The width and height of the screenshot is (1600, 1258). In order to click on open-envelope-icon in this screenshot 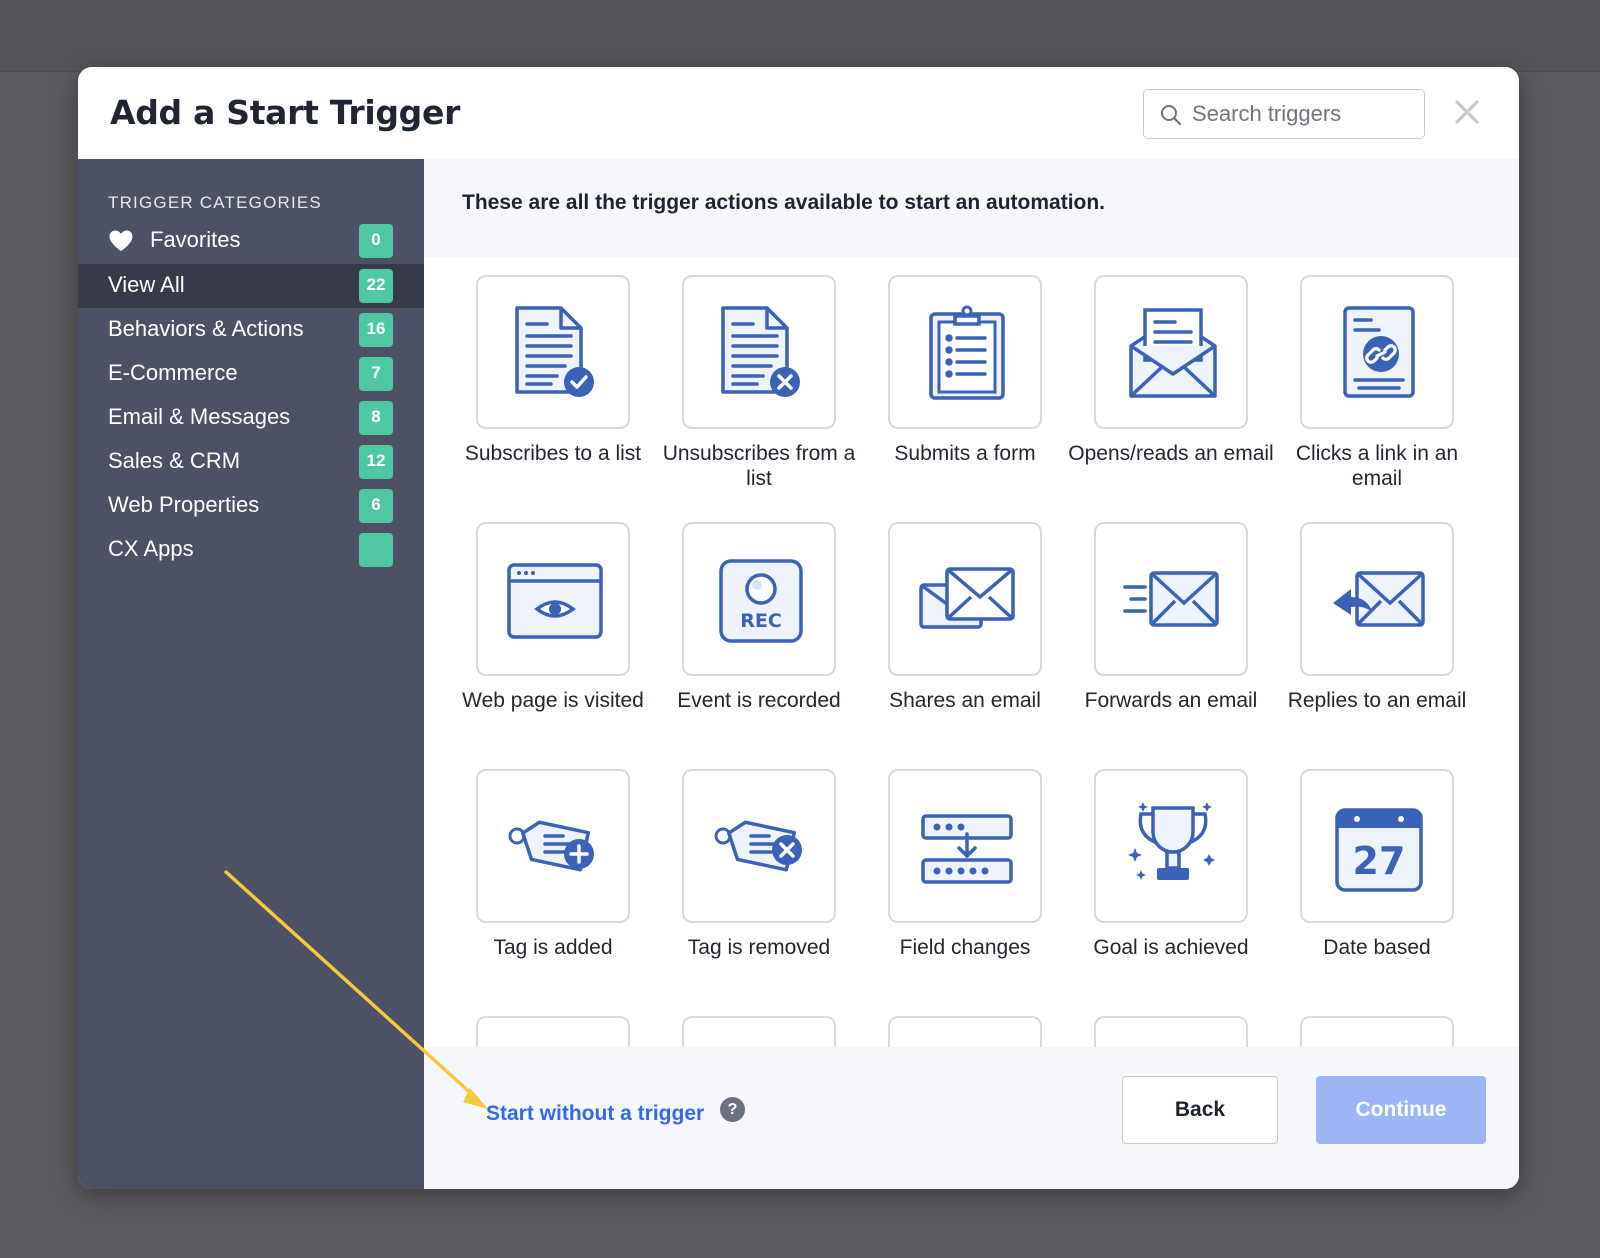, I will do `click(1173, 353)`.